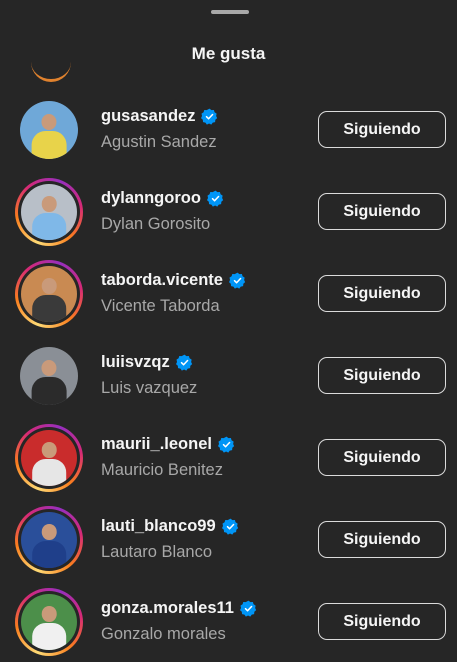 Image resolution: width=457 pixels, height=662 pixels. What do you see at coordinates (151, 198) in the screenshot?
I see `username: dylanngoroo` at bounding box center [151, 198].